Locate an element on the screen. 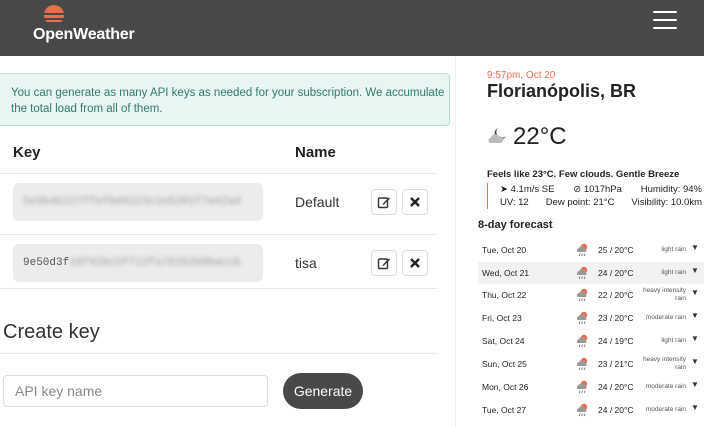 Image resolution: width=704 pixels, height=427 pixels. forecast-day: Wed, Oct 21 is located at coordinates (506, 273).